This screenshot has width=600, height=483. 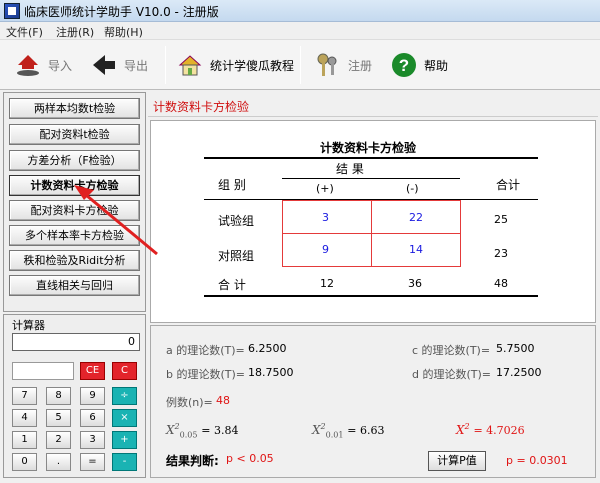 What do you see at coordinates (190, 65) in the screenshot?
I see `house-icon` at bounding box center [190, 65].